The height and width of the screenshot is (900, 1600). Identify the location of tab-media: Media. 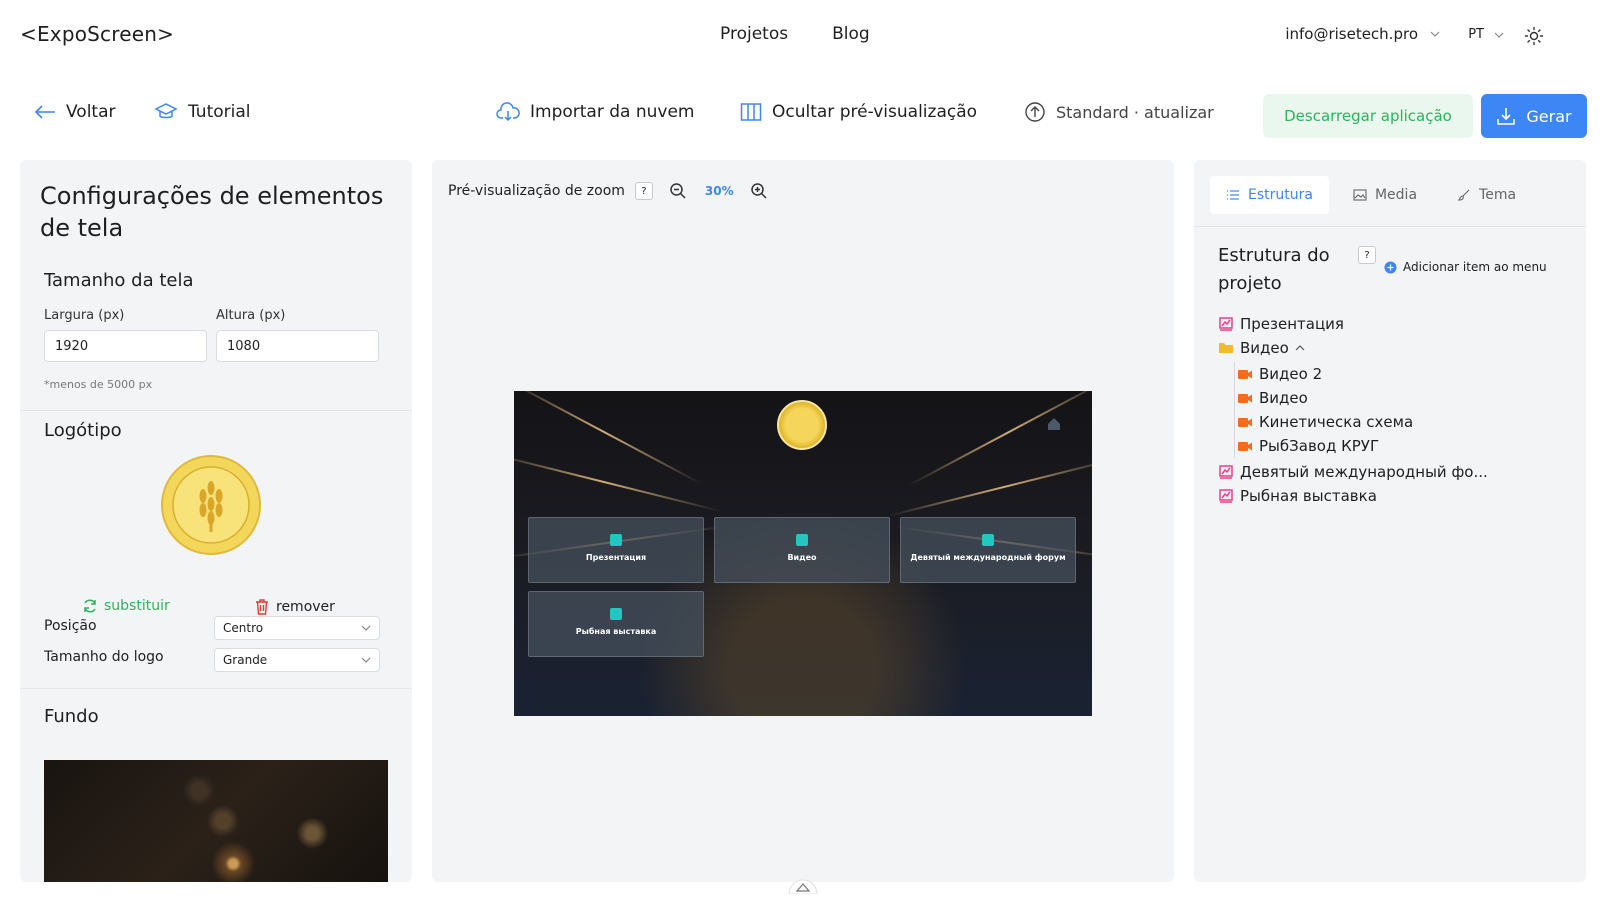
(1385, 195).